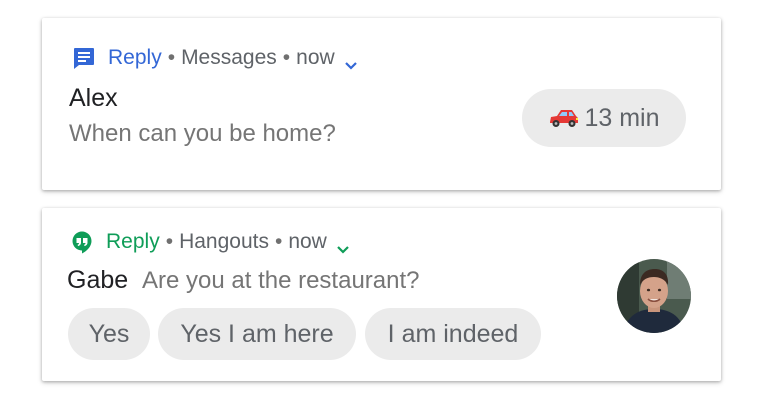 This screenshot has width=760, height=400. Describe the element at coordinates (109, 334) in the screenshot. I see `smart-reply-chip: Yes` at that location.